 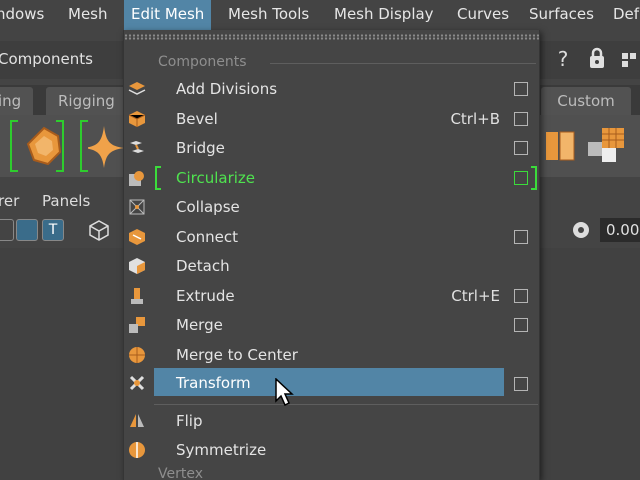 I want to click on menu-item-circularize: Circularize, so click(x=316, y=178).